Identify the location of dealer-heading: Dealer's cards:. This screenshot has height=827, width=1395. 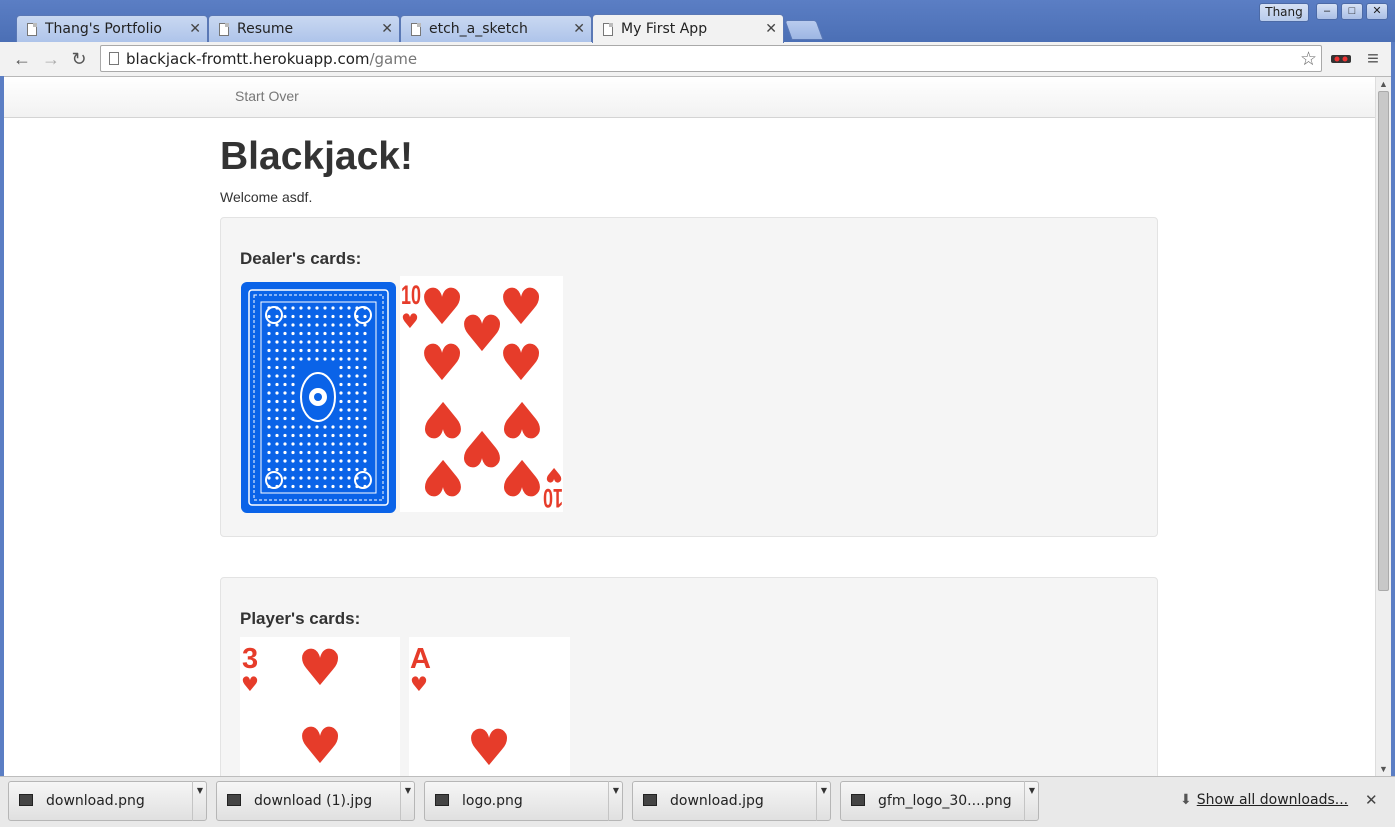
(301, 258).